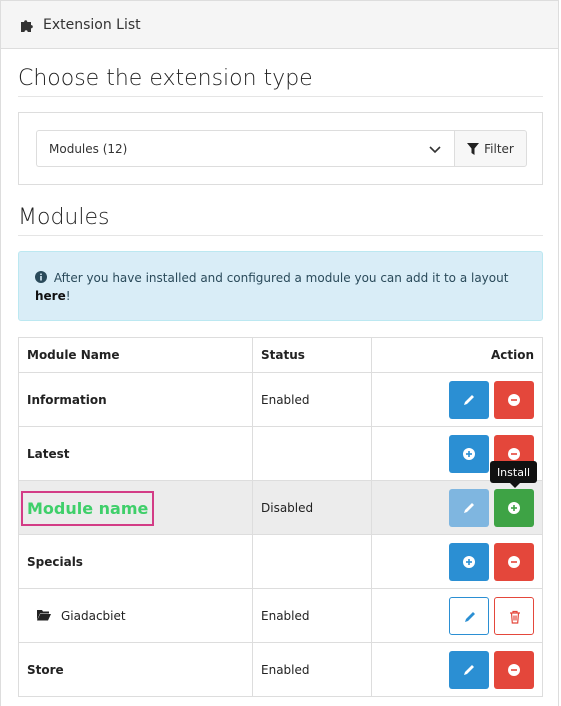 This screenshot has width=561, height=706. What do you see at coordinates (68, 296) in the screenshot?
I see `alert-end: !` at bounding box center [68, 296].